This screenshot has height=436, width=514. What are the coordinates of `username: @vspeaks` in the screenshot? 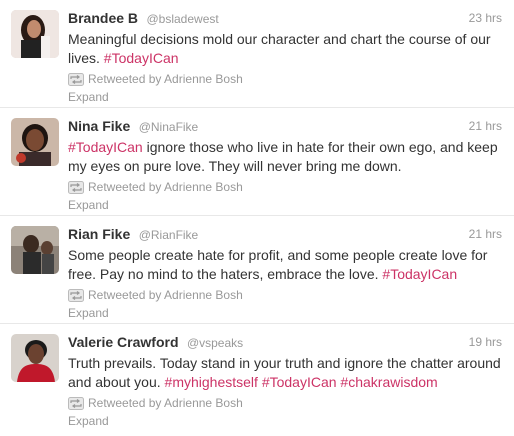 It's located at (215, 343).